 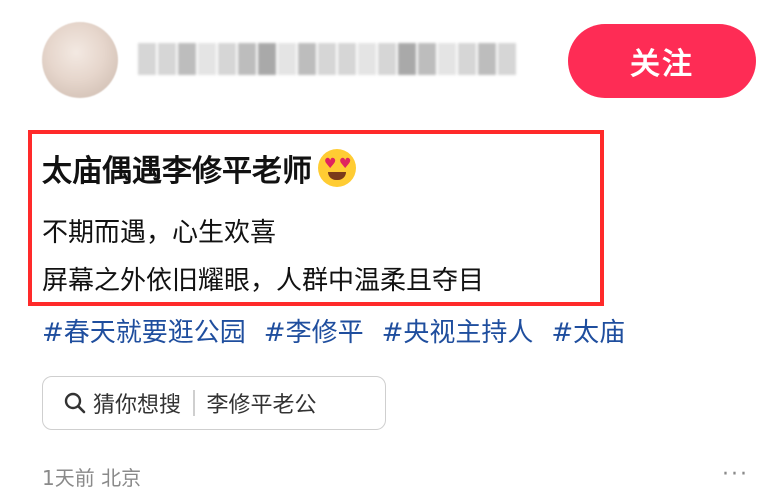 I want to click on search-icon, so click(x=75, y=403).